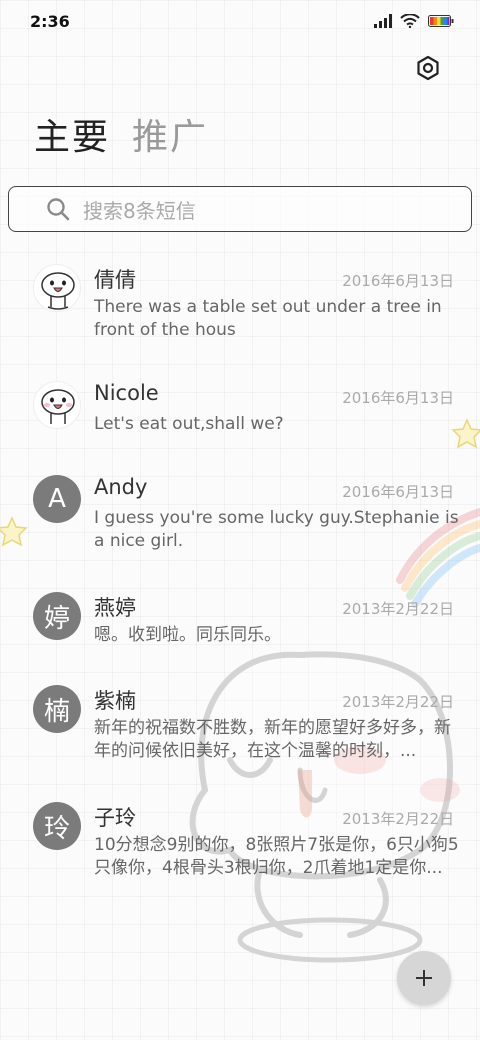 This screenshot has width=480, height=1040. Describe the element at coordinates (57, 499) in the screenshot. I see `avatar: A` at that location.